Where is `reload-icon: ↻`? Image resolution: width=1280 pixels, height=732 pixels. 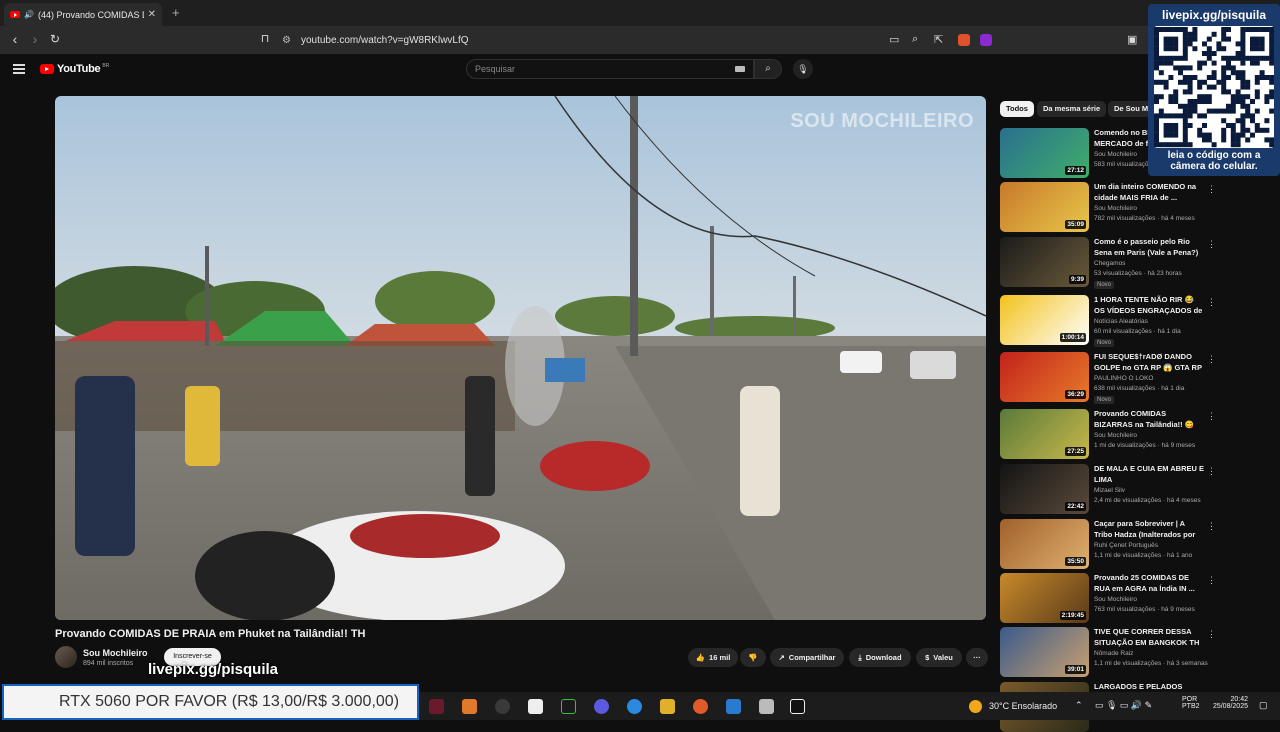 reload-icon: ↻ is located at coordinates (55, 39).